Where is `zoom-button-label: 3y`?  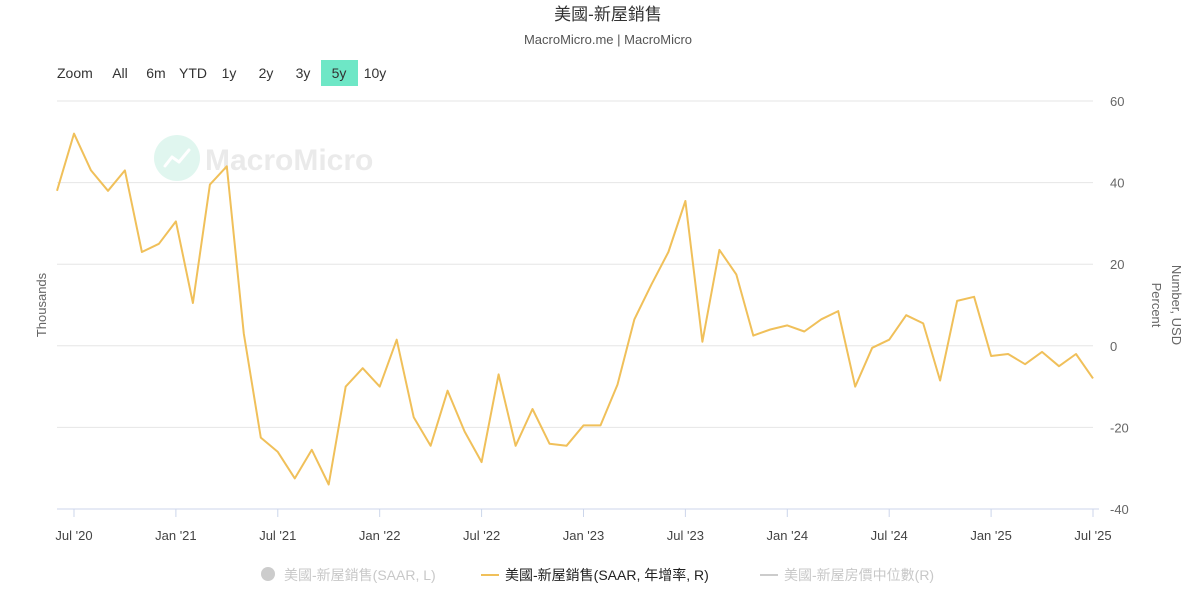 zoom-button-label: 3y is located at coordinates (303, 73).